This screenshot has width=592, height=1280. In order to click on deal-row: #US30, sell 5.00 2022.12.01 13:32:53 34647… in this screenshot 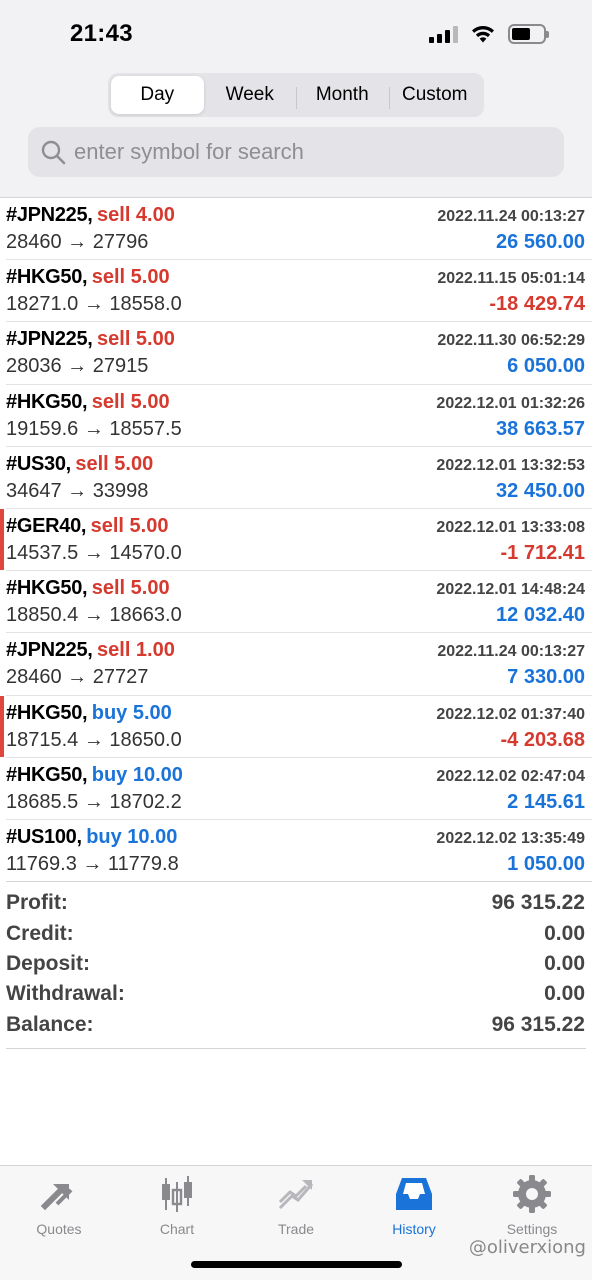, I will do `click(299, 478)`.